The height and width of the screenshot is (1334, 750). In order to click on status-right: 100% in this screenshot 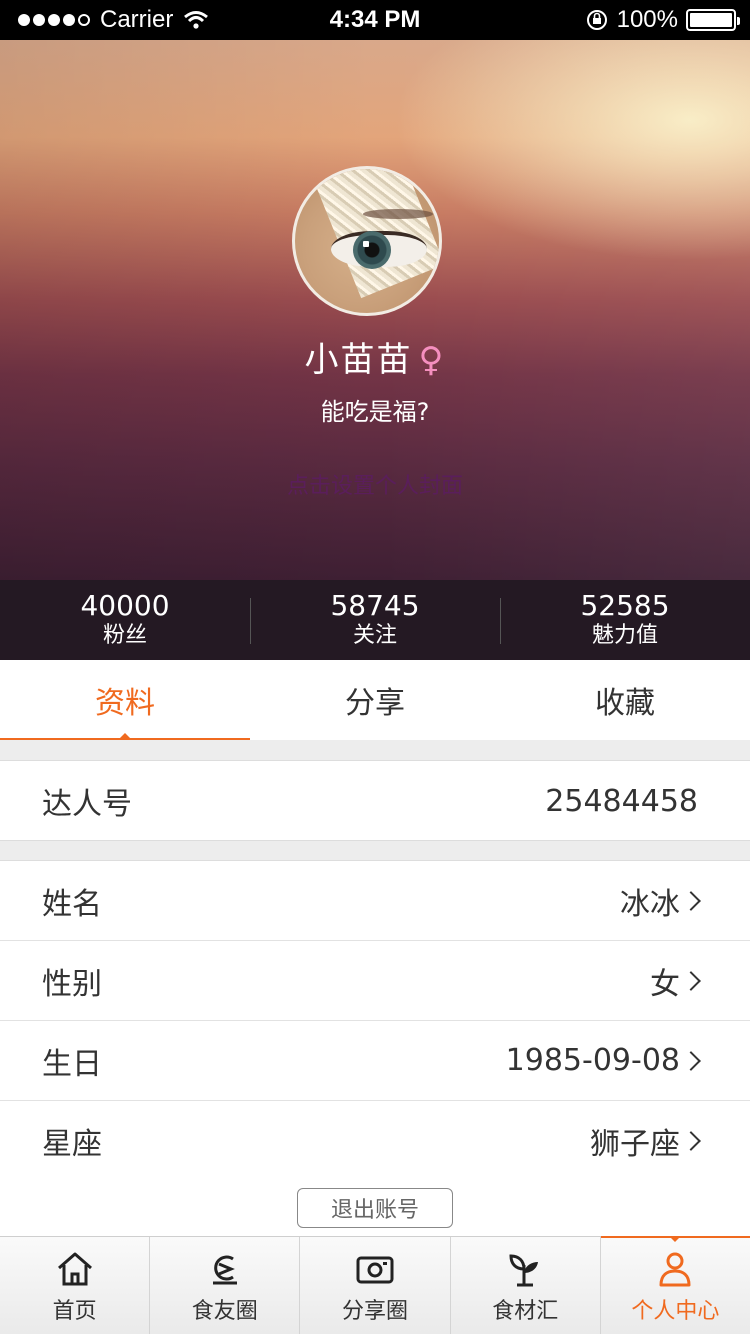, I will do `click(662, 20)`.